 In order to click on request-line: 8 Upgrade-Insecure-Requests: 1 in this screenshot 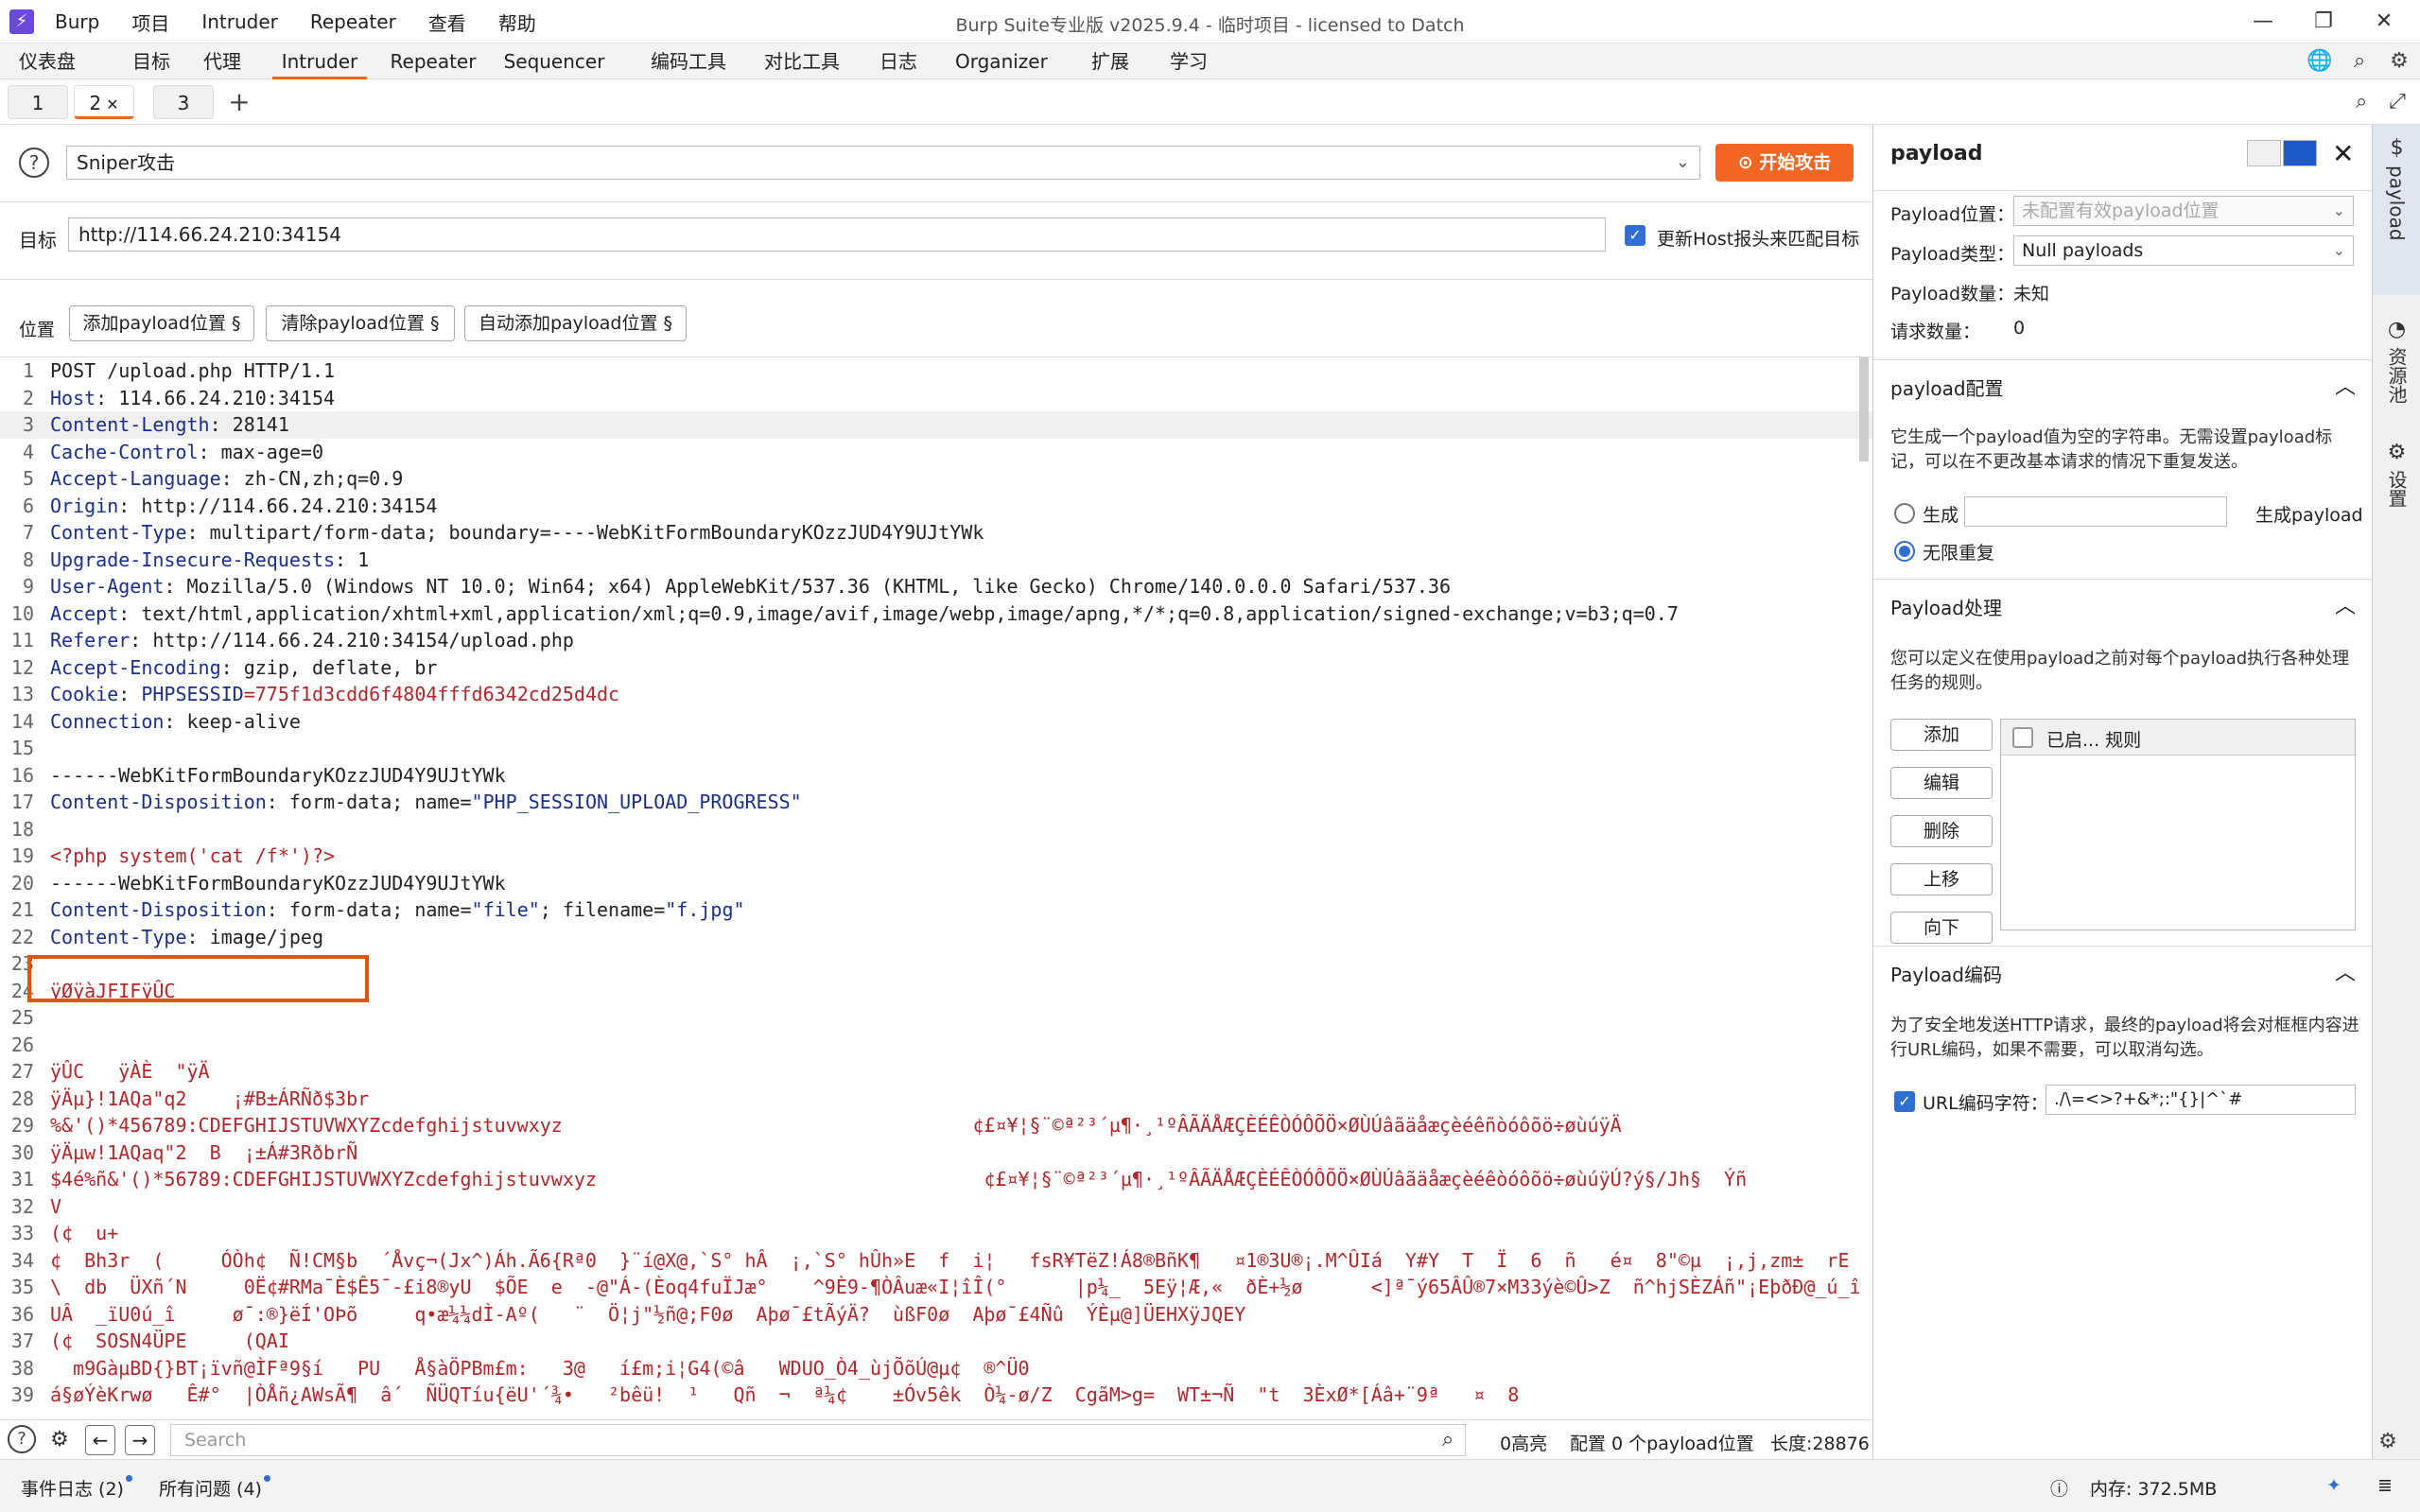, I will do `click(936, 560)`.